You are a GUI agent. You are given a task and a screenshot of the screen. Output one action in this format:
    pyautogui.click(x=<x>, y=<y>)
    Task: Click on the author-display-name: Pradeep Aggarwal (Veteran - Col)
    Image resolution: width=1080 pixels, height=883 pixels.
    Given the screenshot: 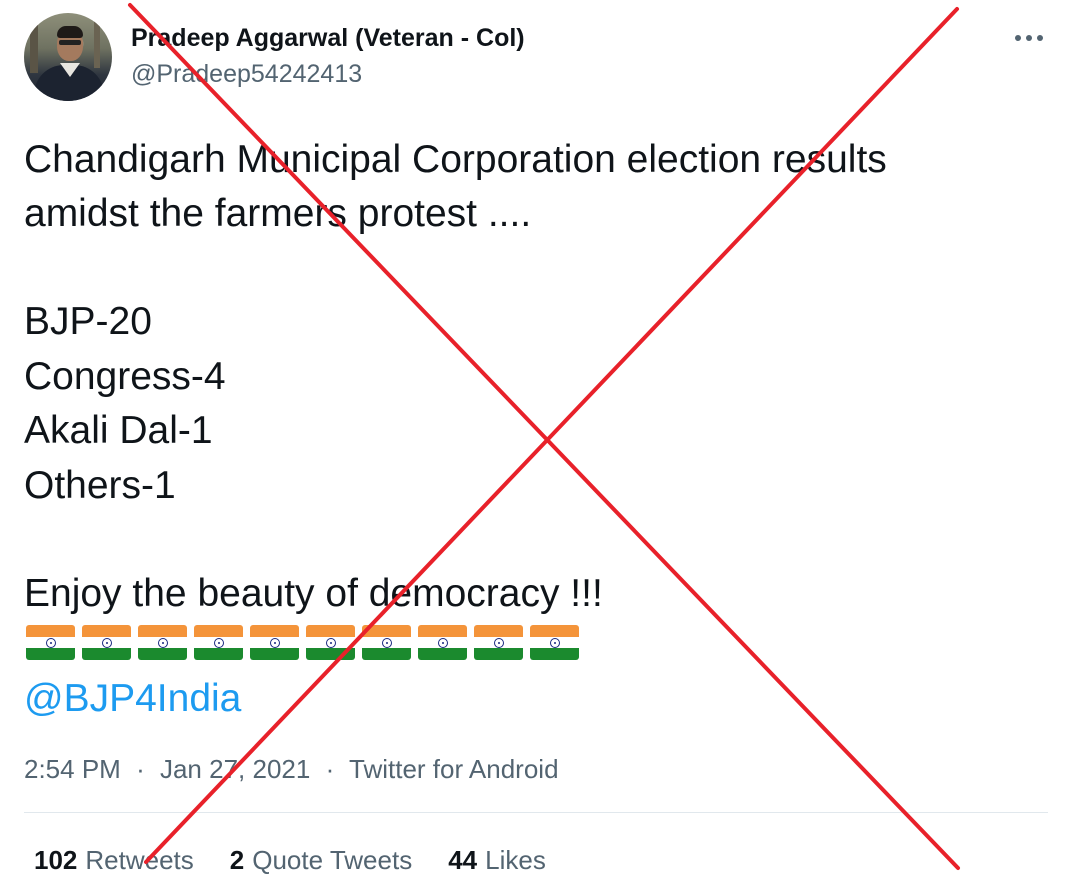 What is the action you would take?
    pyautogui.click(x=328, y=38)
    